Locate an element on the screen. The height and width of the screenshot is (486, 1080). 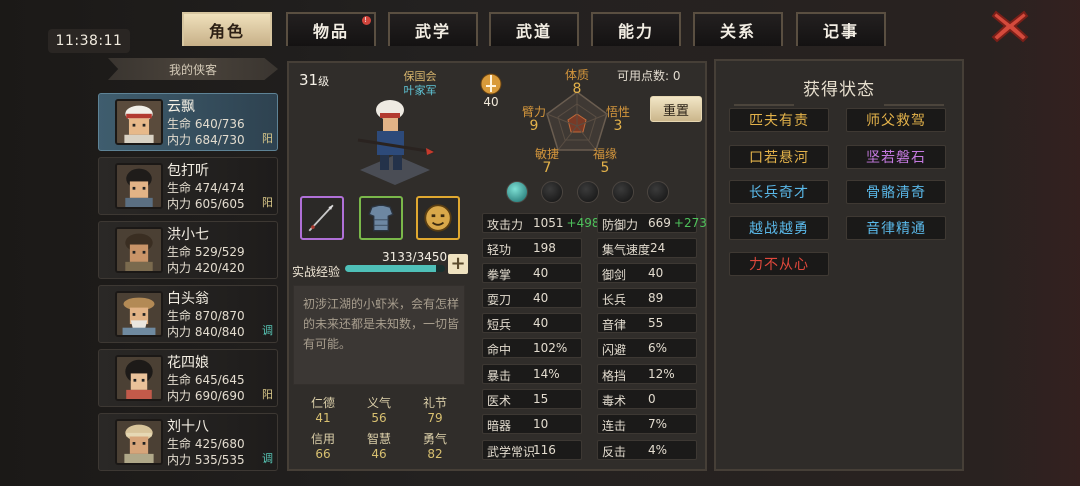
stat-row: 攻击力 1051 +498 is located at coordinates (541, 223).